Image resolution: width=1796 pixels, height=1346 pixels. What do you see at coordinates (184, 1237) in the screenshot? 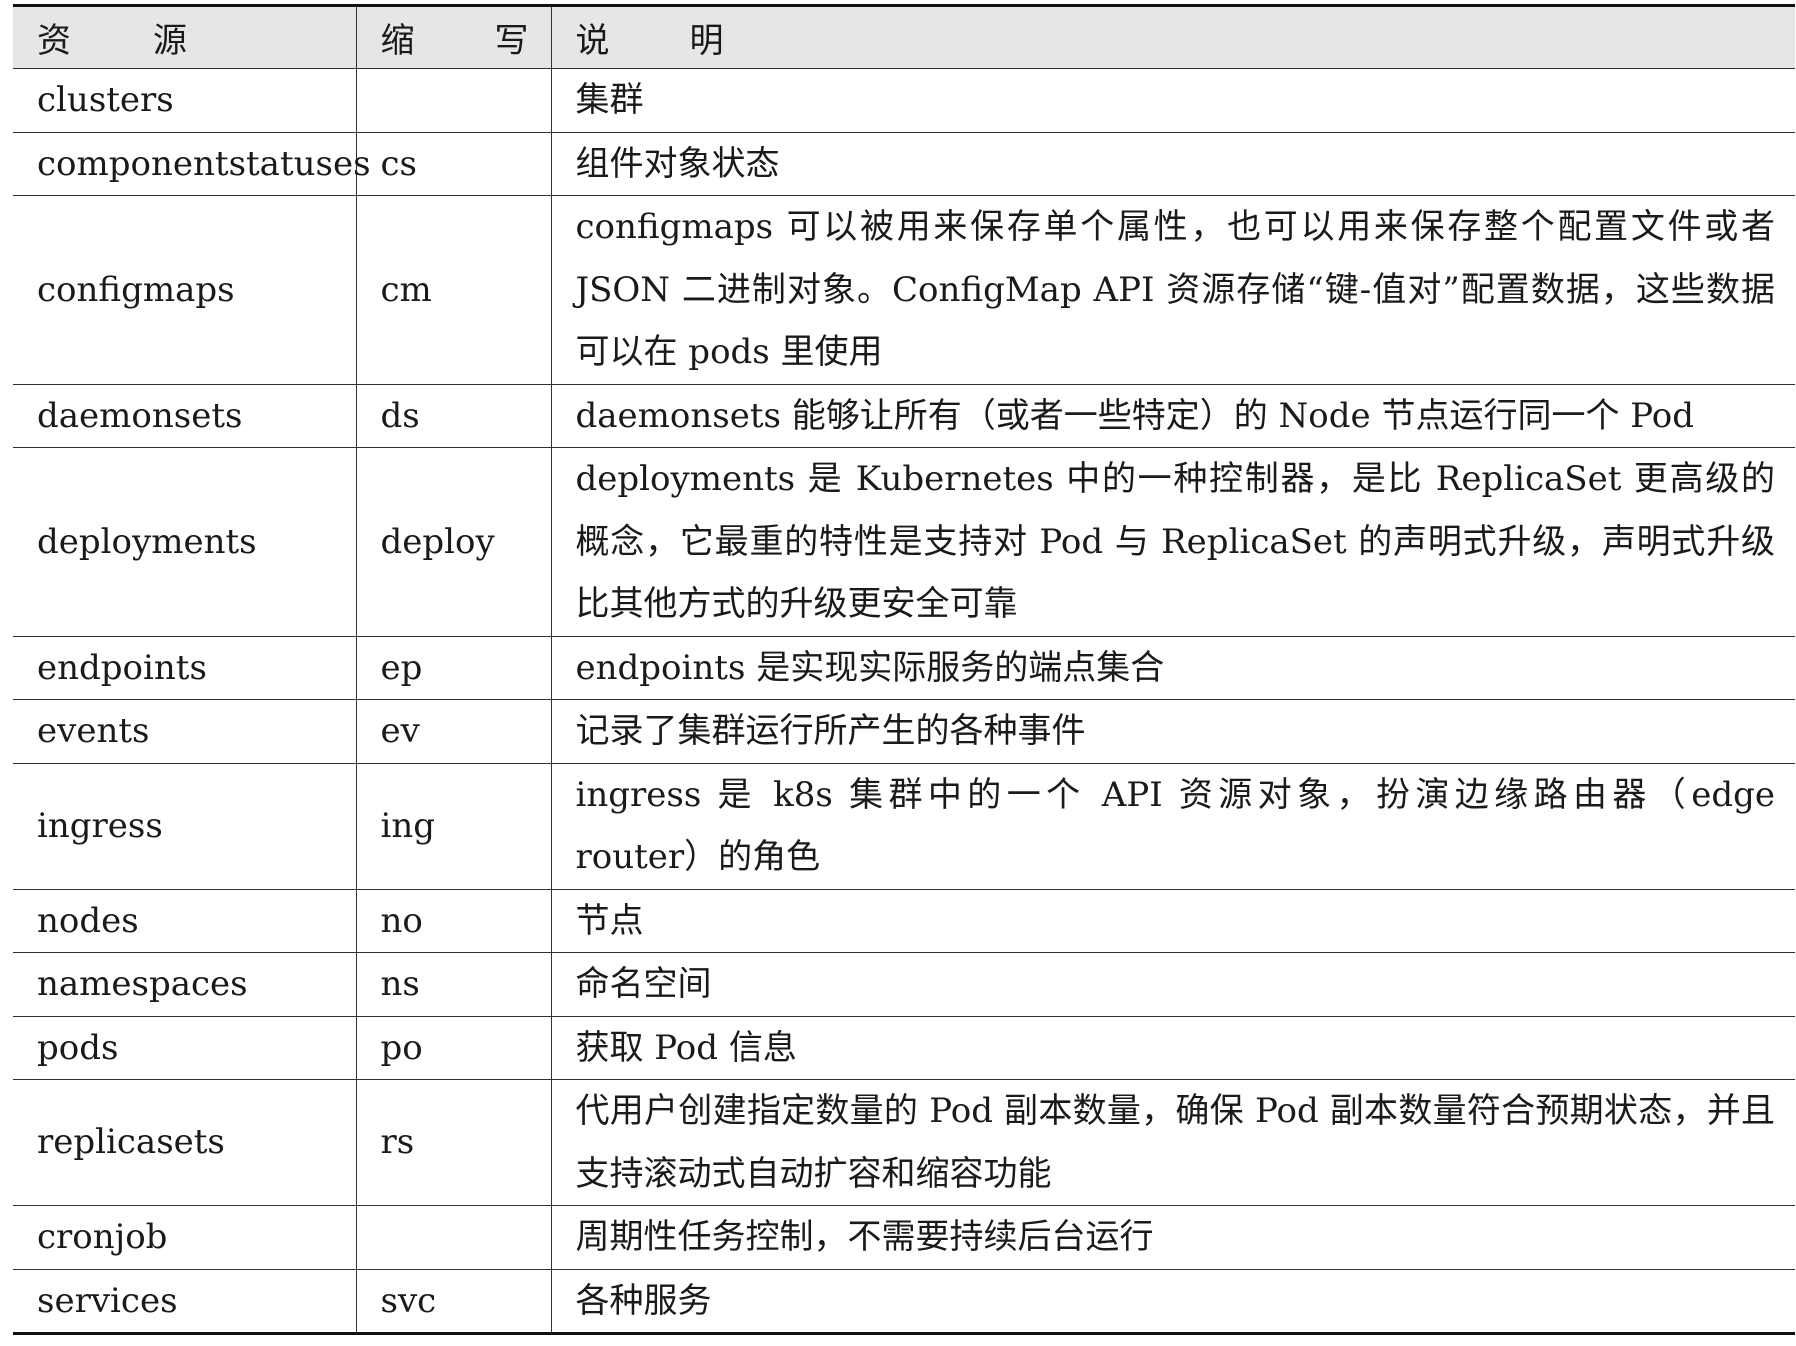
I see `cell-resource: cronjob` at bounding box center [184, 1237].